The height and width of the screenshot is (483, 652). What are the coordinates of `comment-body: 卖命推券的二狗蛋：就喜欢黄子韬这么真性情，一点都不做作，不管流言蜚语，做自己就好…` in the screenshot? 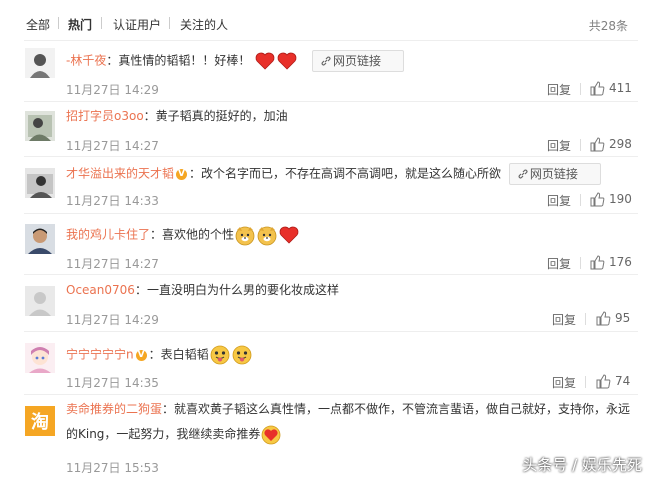 It's located at (351, 422).